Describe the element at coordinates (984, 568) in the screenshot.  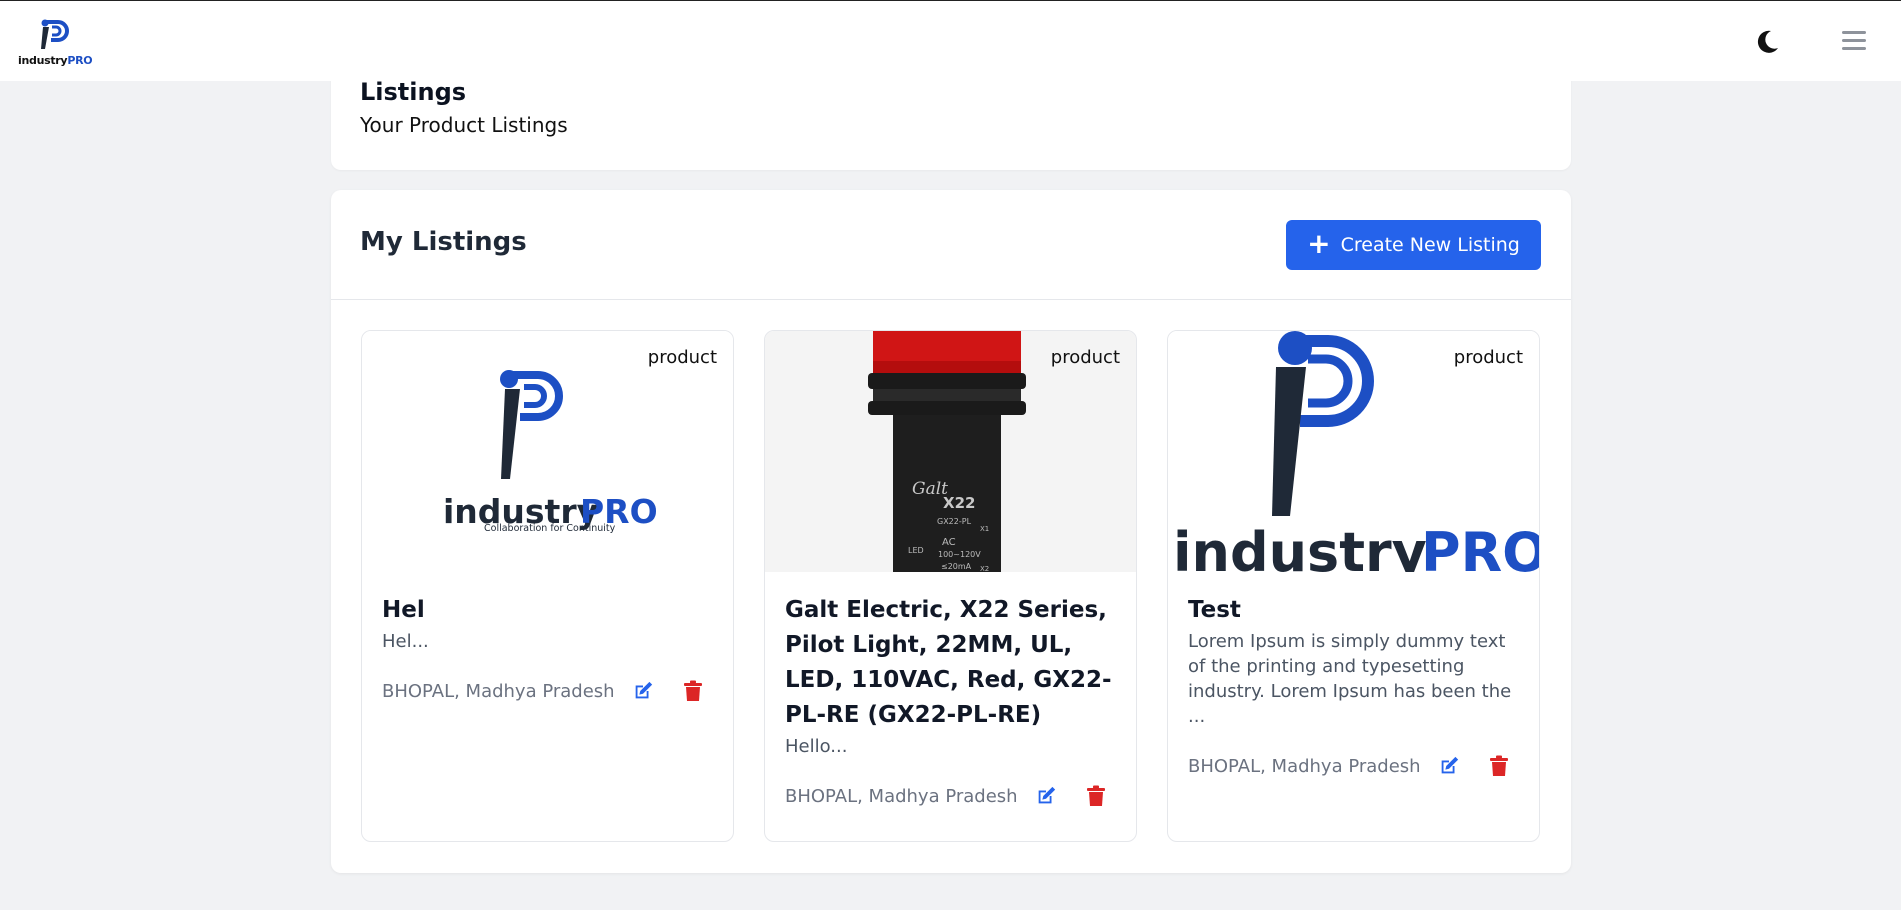
I see `svg-text: X2` at that location.